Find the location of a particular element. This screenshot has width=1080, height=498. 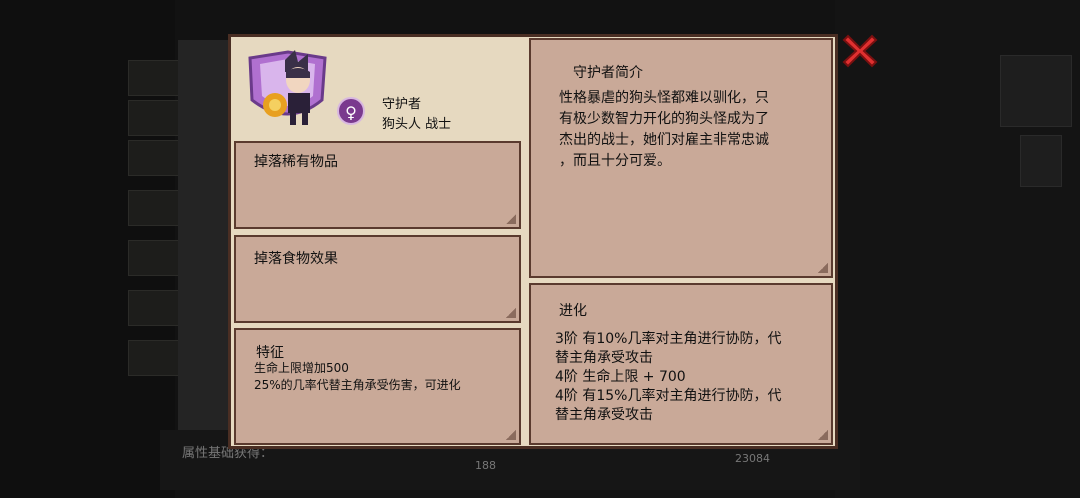

background-right-number: 23084 is located at coordinates (752, 458).